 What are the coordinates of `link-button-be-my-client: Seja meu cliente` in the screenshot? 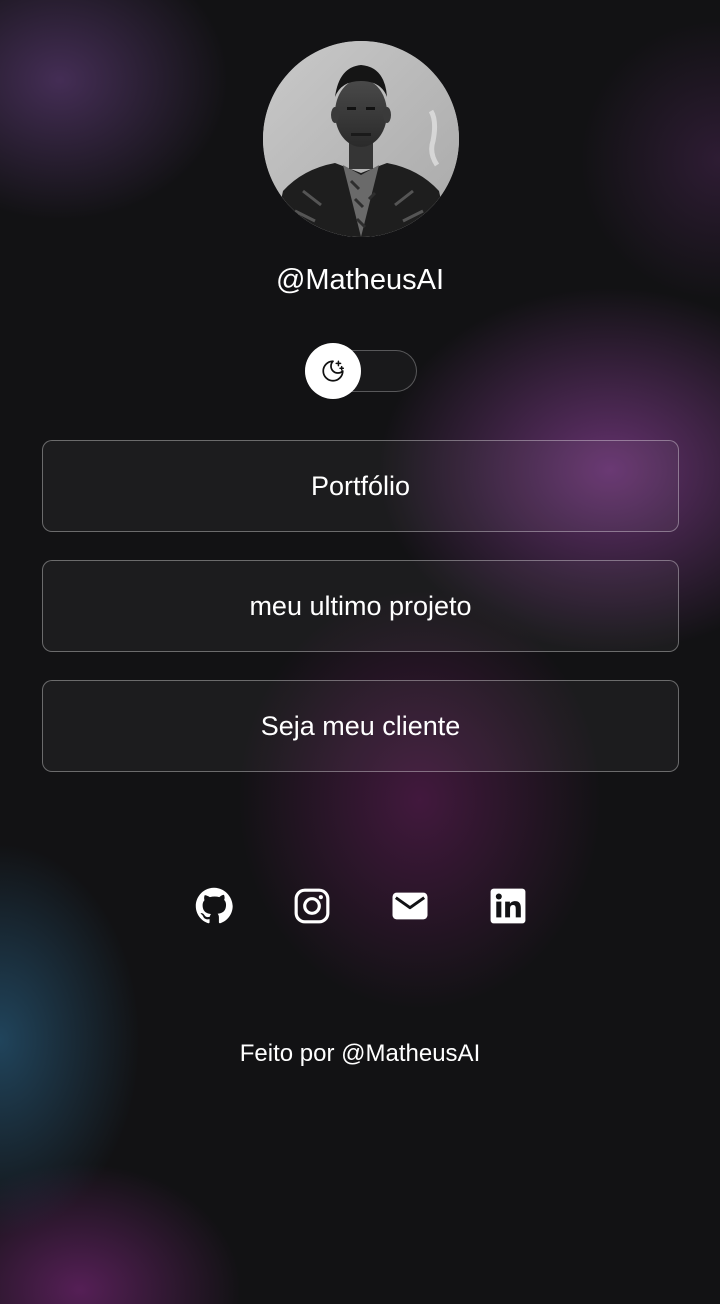 It's located at (360, 726).